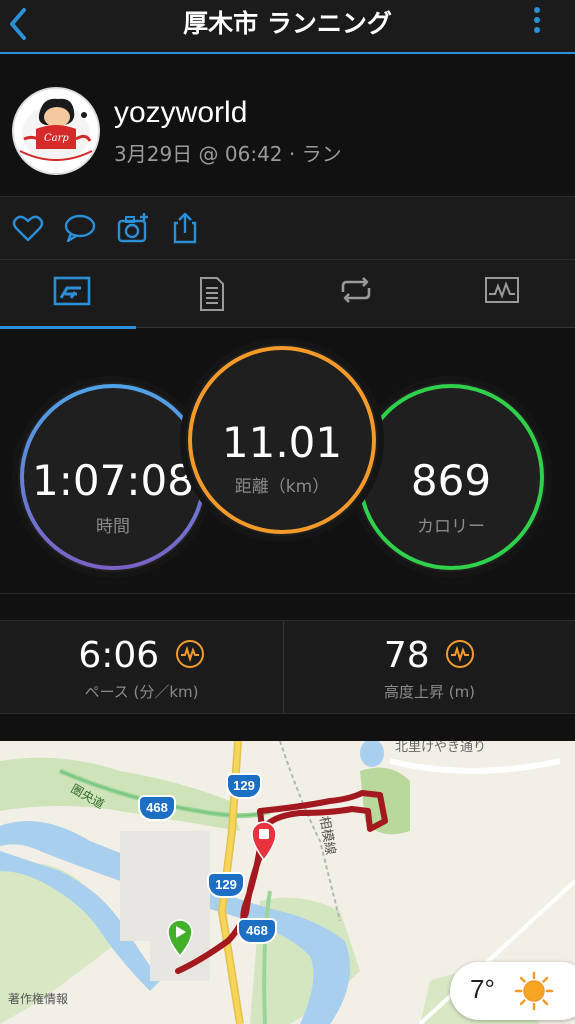 This screenshot has height=1024, width=575. What do you see at coordinates (56, 131) in the screenshot?
I see `avatar: Carp` at bounding box center [56, 131].